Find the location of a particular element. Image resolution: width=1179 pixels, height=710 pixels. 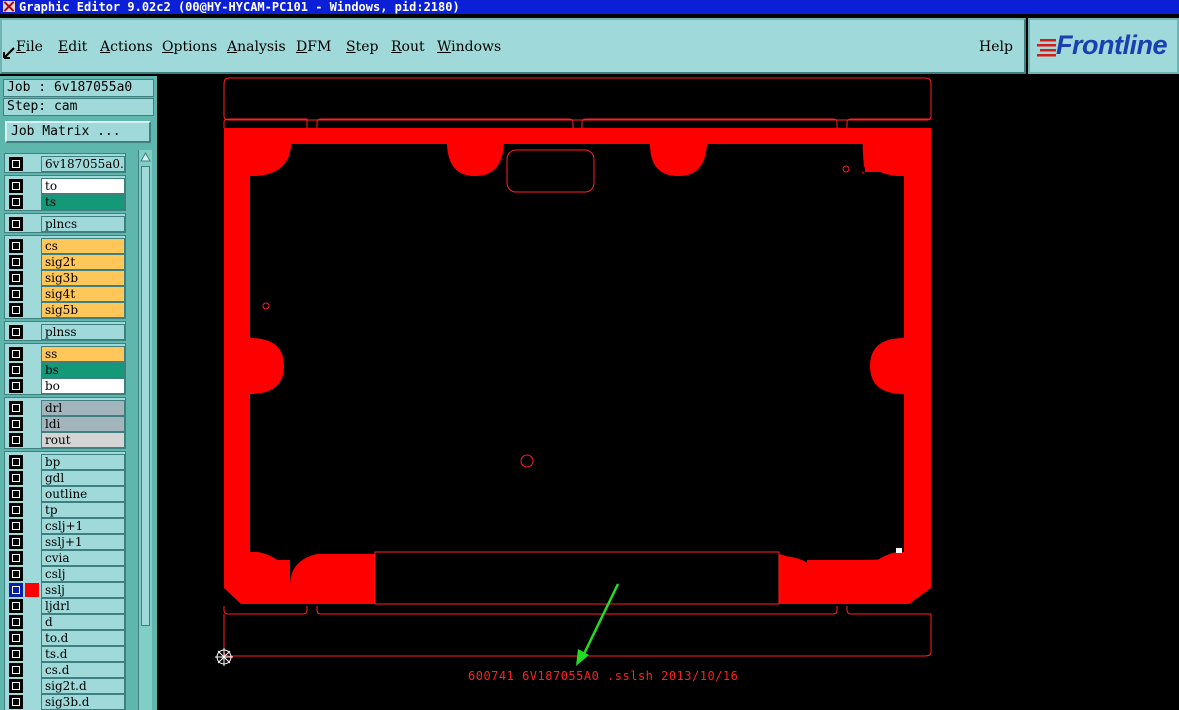

layer-name: ts is located at coordinates (83, 202).